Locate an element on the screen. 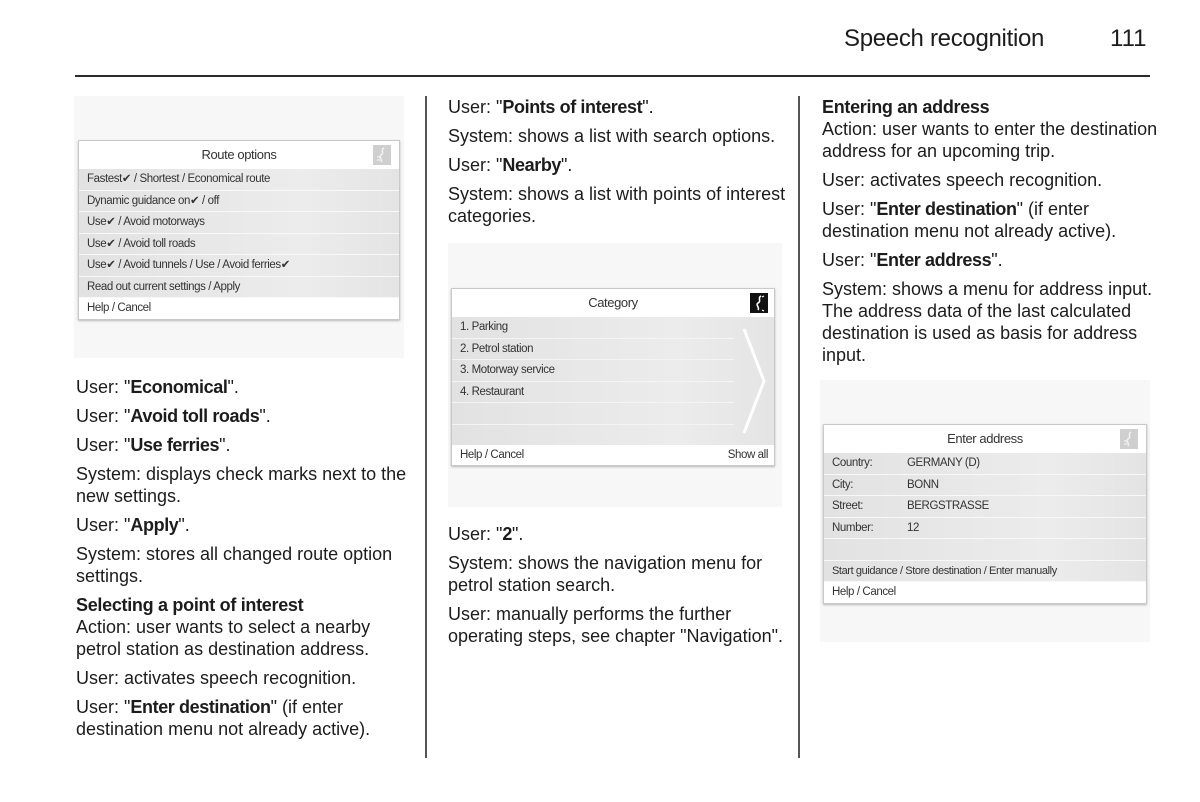 The image size is (1200, 802). route-option-row: Read out current settings / Apply is located at coordinates (239, 287).